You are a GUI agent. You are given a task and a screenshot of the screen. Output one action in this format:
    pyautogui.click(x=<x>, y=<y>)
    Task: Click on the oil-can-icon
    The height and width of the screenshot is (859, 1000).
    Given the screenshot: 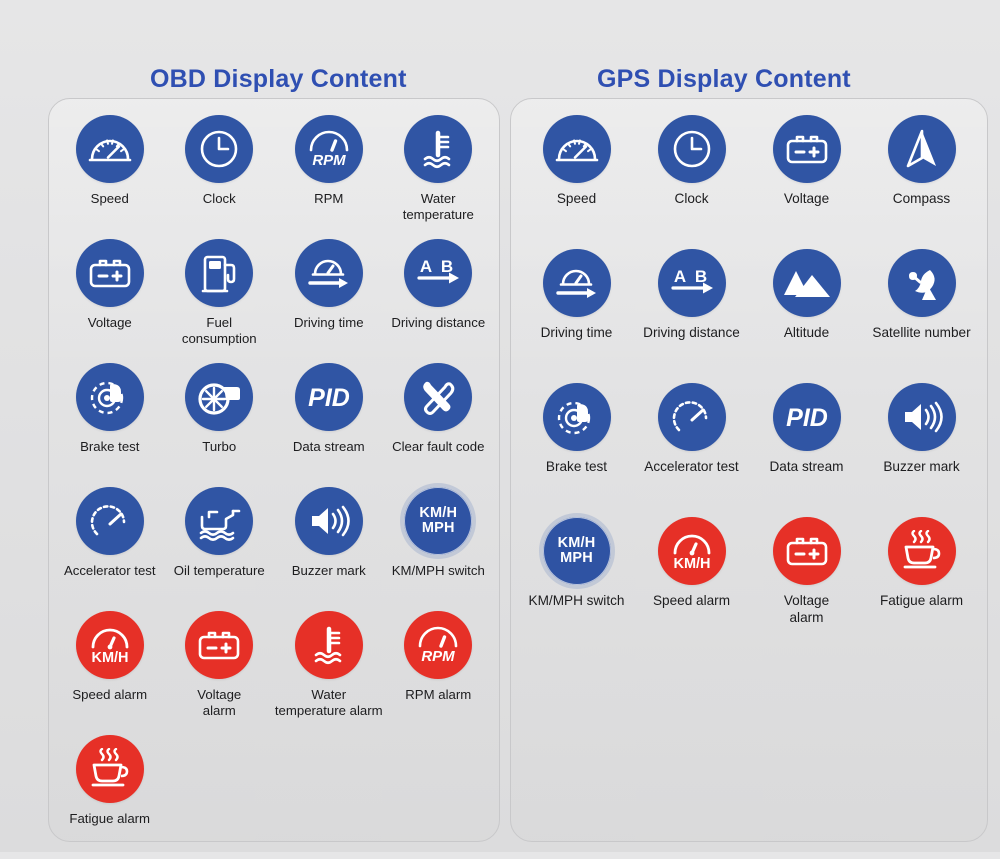 What is the action you would take?
    pyautogui.click(x=219, y=521)
    